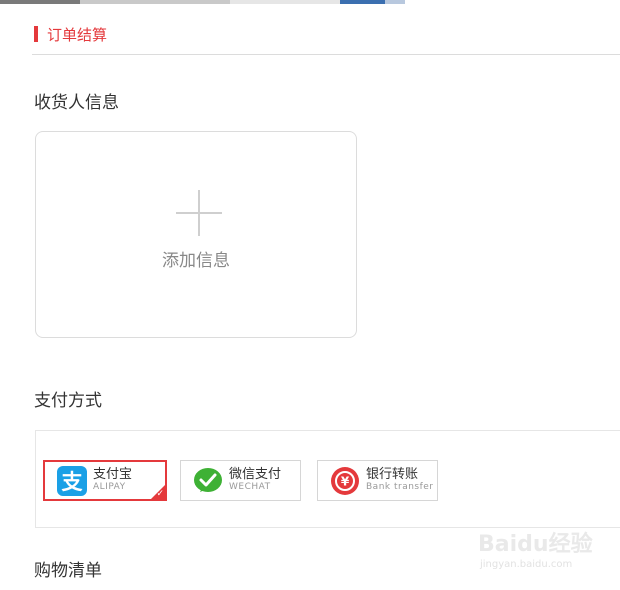 This screenshot has width=620, height=590. What do you see at coordinates (113, 475) in the screenshot?
I see `alipay-name: 支付宝` at bounding box center [113, 475].